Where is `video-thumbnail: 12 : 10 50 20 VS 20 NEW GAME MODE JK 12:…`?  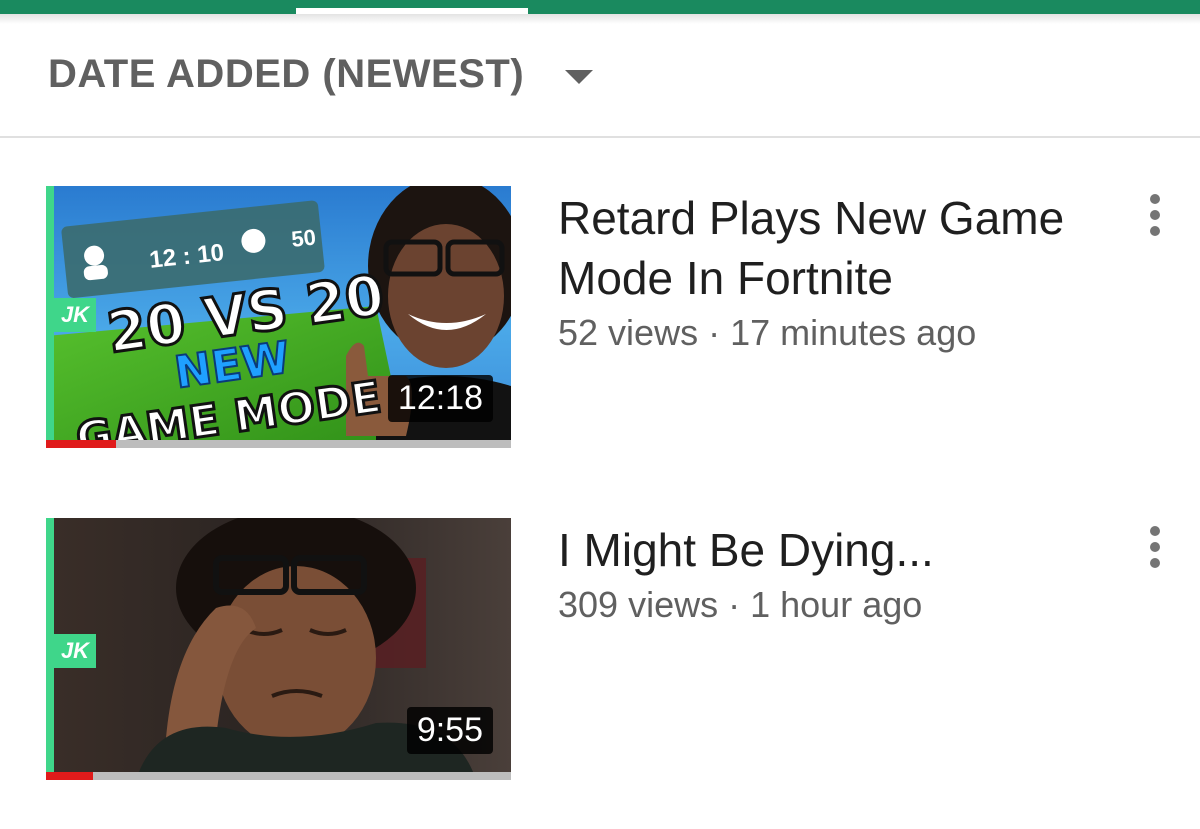
video-thumbnail: 12 : 10 50 20 VS 20 NEW GAME MODE JK 12:… is located at coordinates (278, 317).